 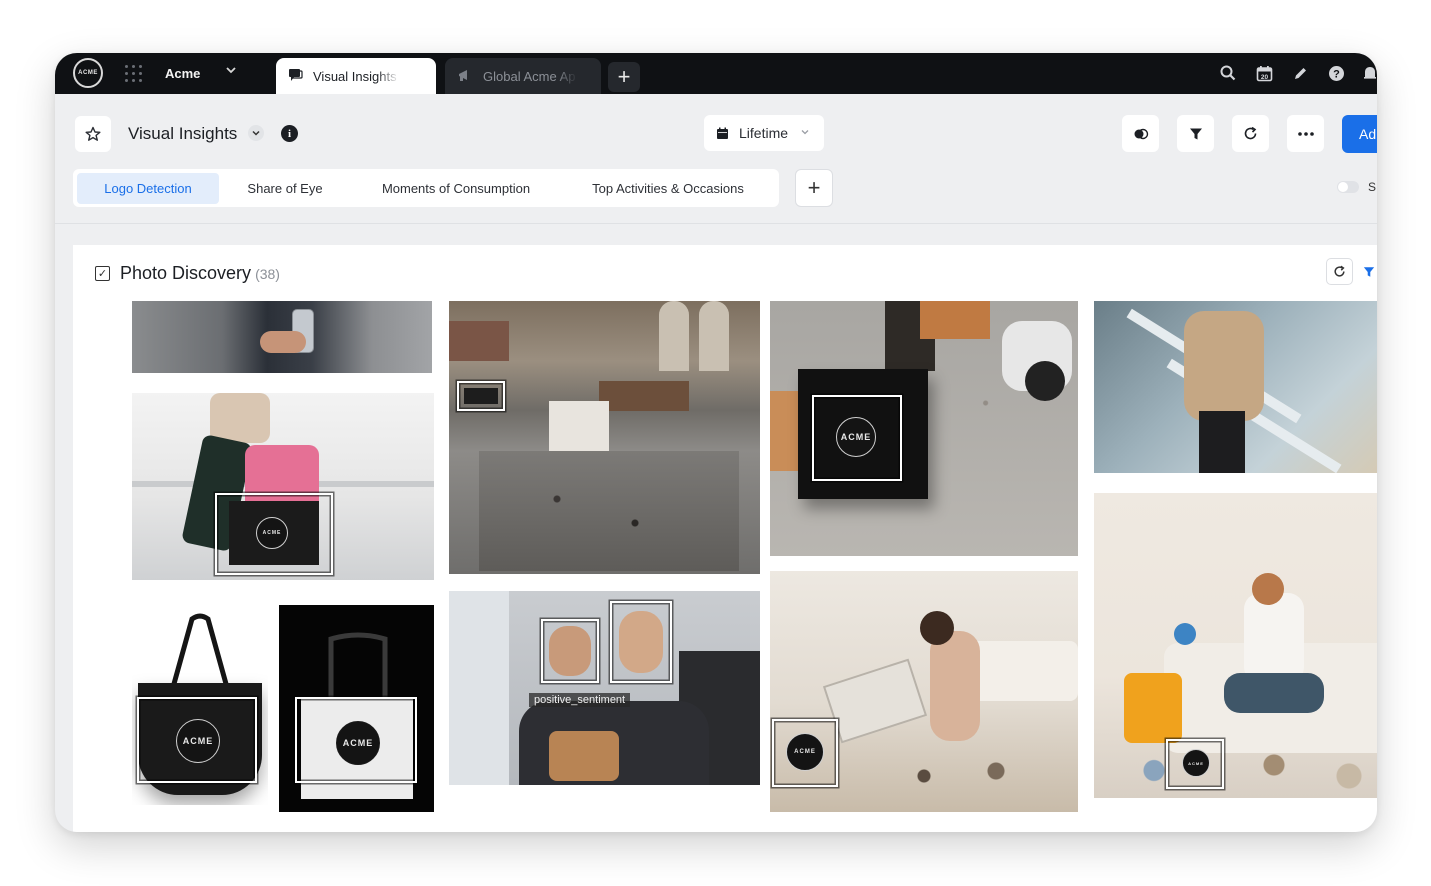 What do you see at coordinates (1372, 187) in the screenshot?
I see `toggle-label: S` at bounding box center [1372, 187].